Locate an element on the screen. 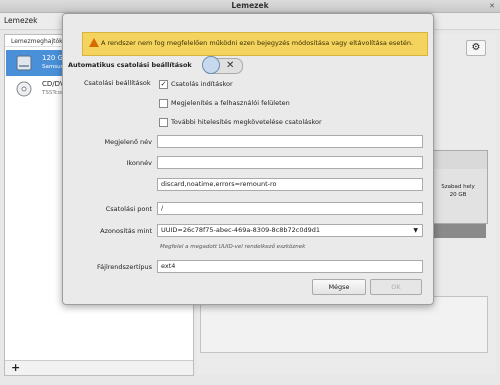 The width and height of the screenshot is (500, 385). auto-mount-section-label: Automatikus csatolási beállítások is located at coordinates (130, 65).